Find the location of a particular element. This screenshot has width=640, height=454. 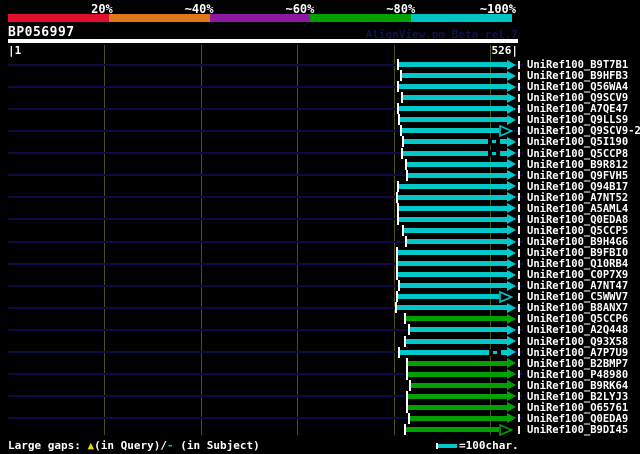

ruler-end-label: 526| is located at coordinates (505, 50).